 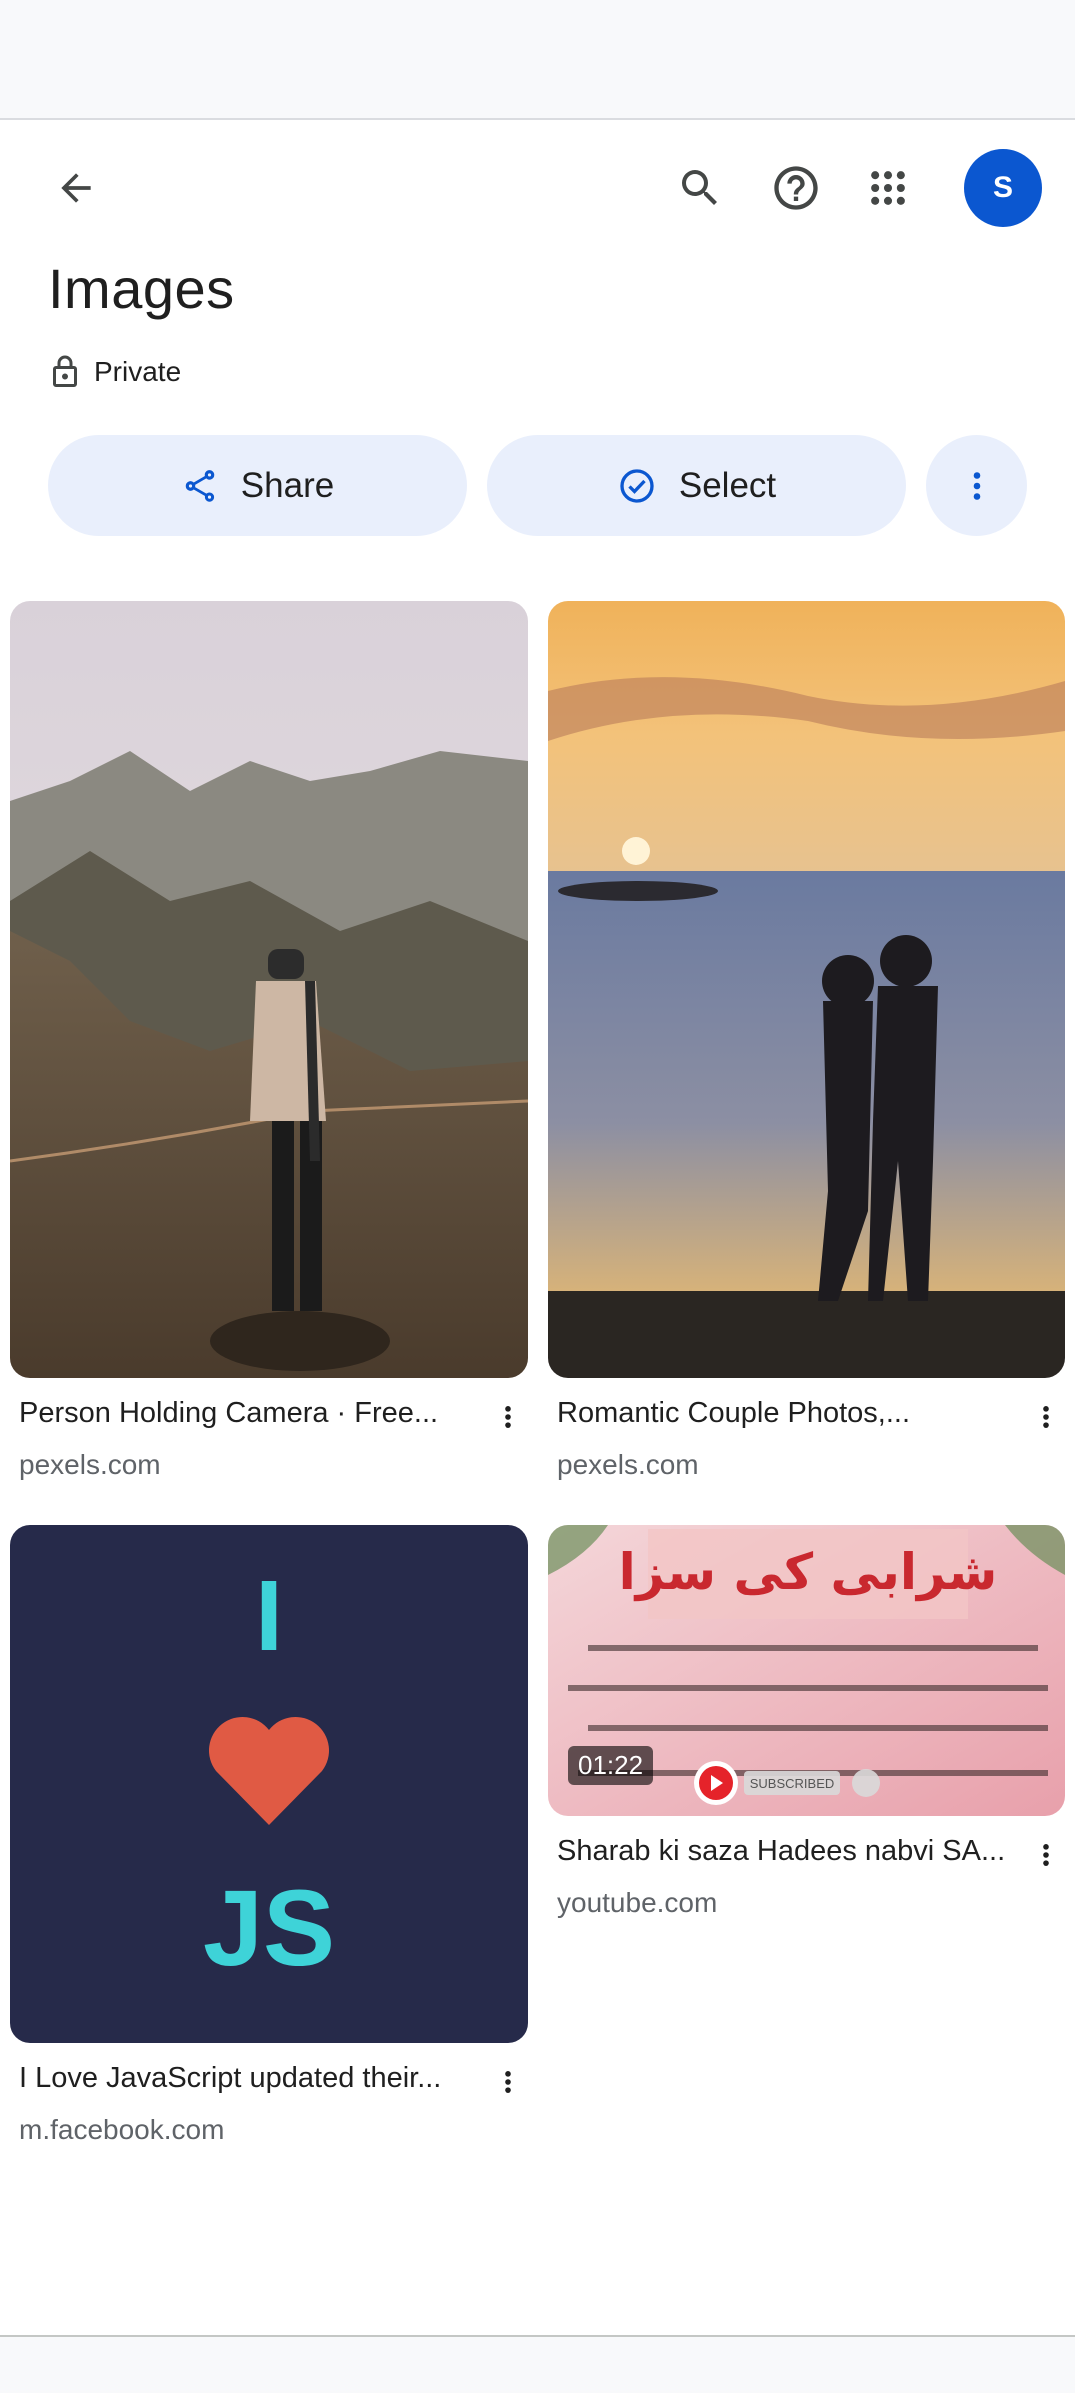 I want to click on privacy-indicator: Private, so click(x=115, y=372).